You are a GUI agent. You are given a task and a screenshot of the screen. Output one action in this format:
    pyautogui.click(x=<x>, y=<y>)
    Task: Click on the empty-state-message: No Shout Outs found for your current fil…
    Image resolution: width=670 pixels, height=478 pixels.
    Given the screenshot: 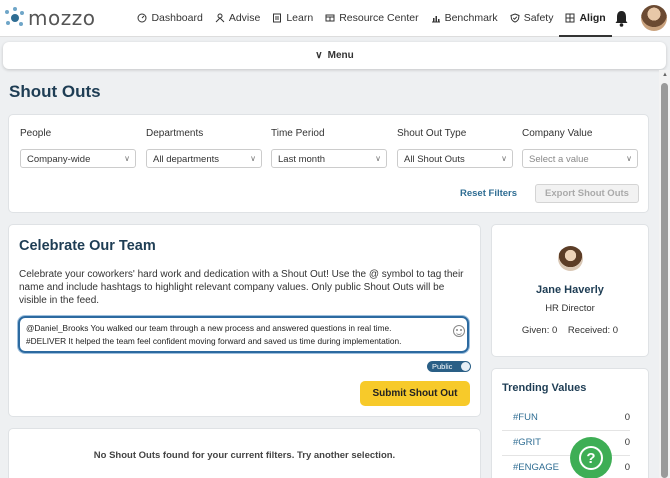 What is the action you would take?
    pyautogui.click(x=244, y=455)
    